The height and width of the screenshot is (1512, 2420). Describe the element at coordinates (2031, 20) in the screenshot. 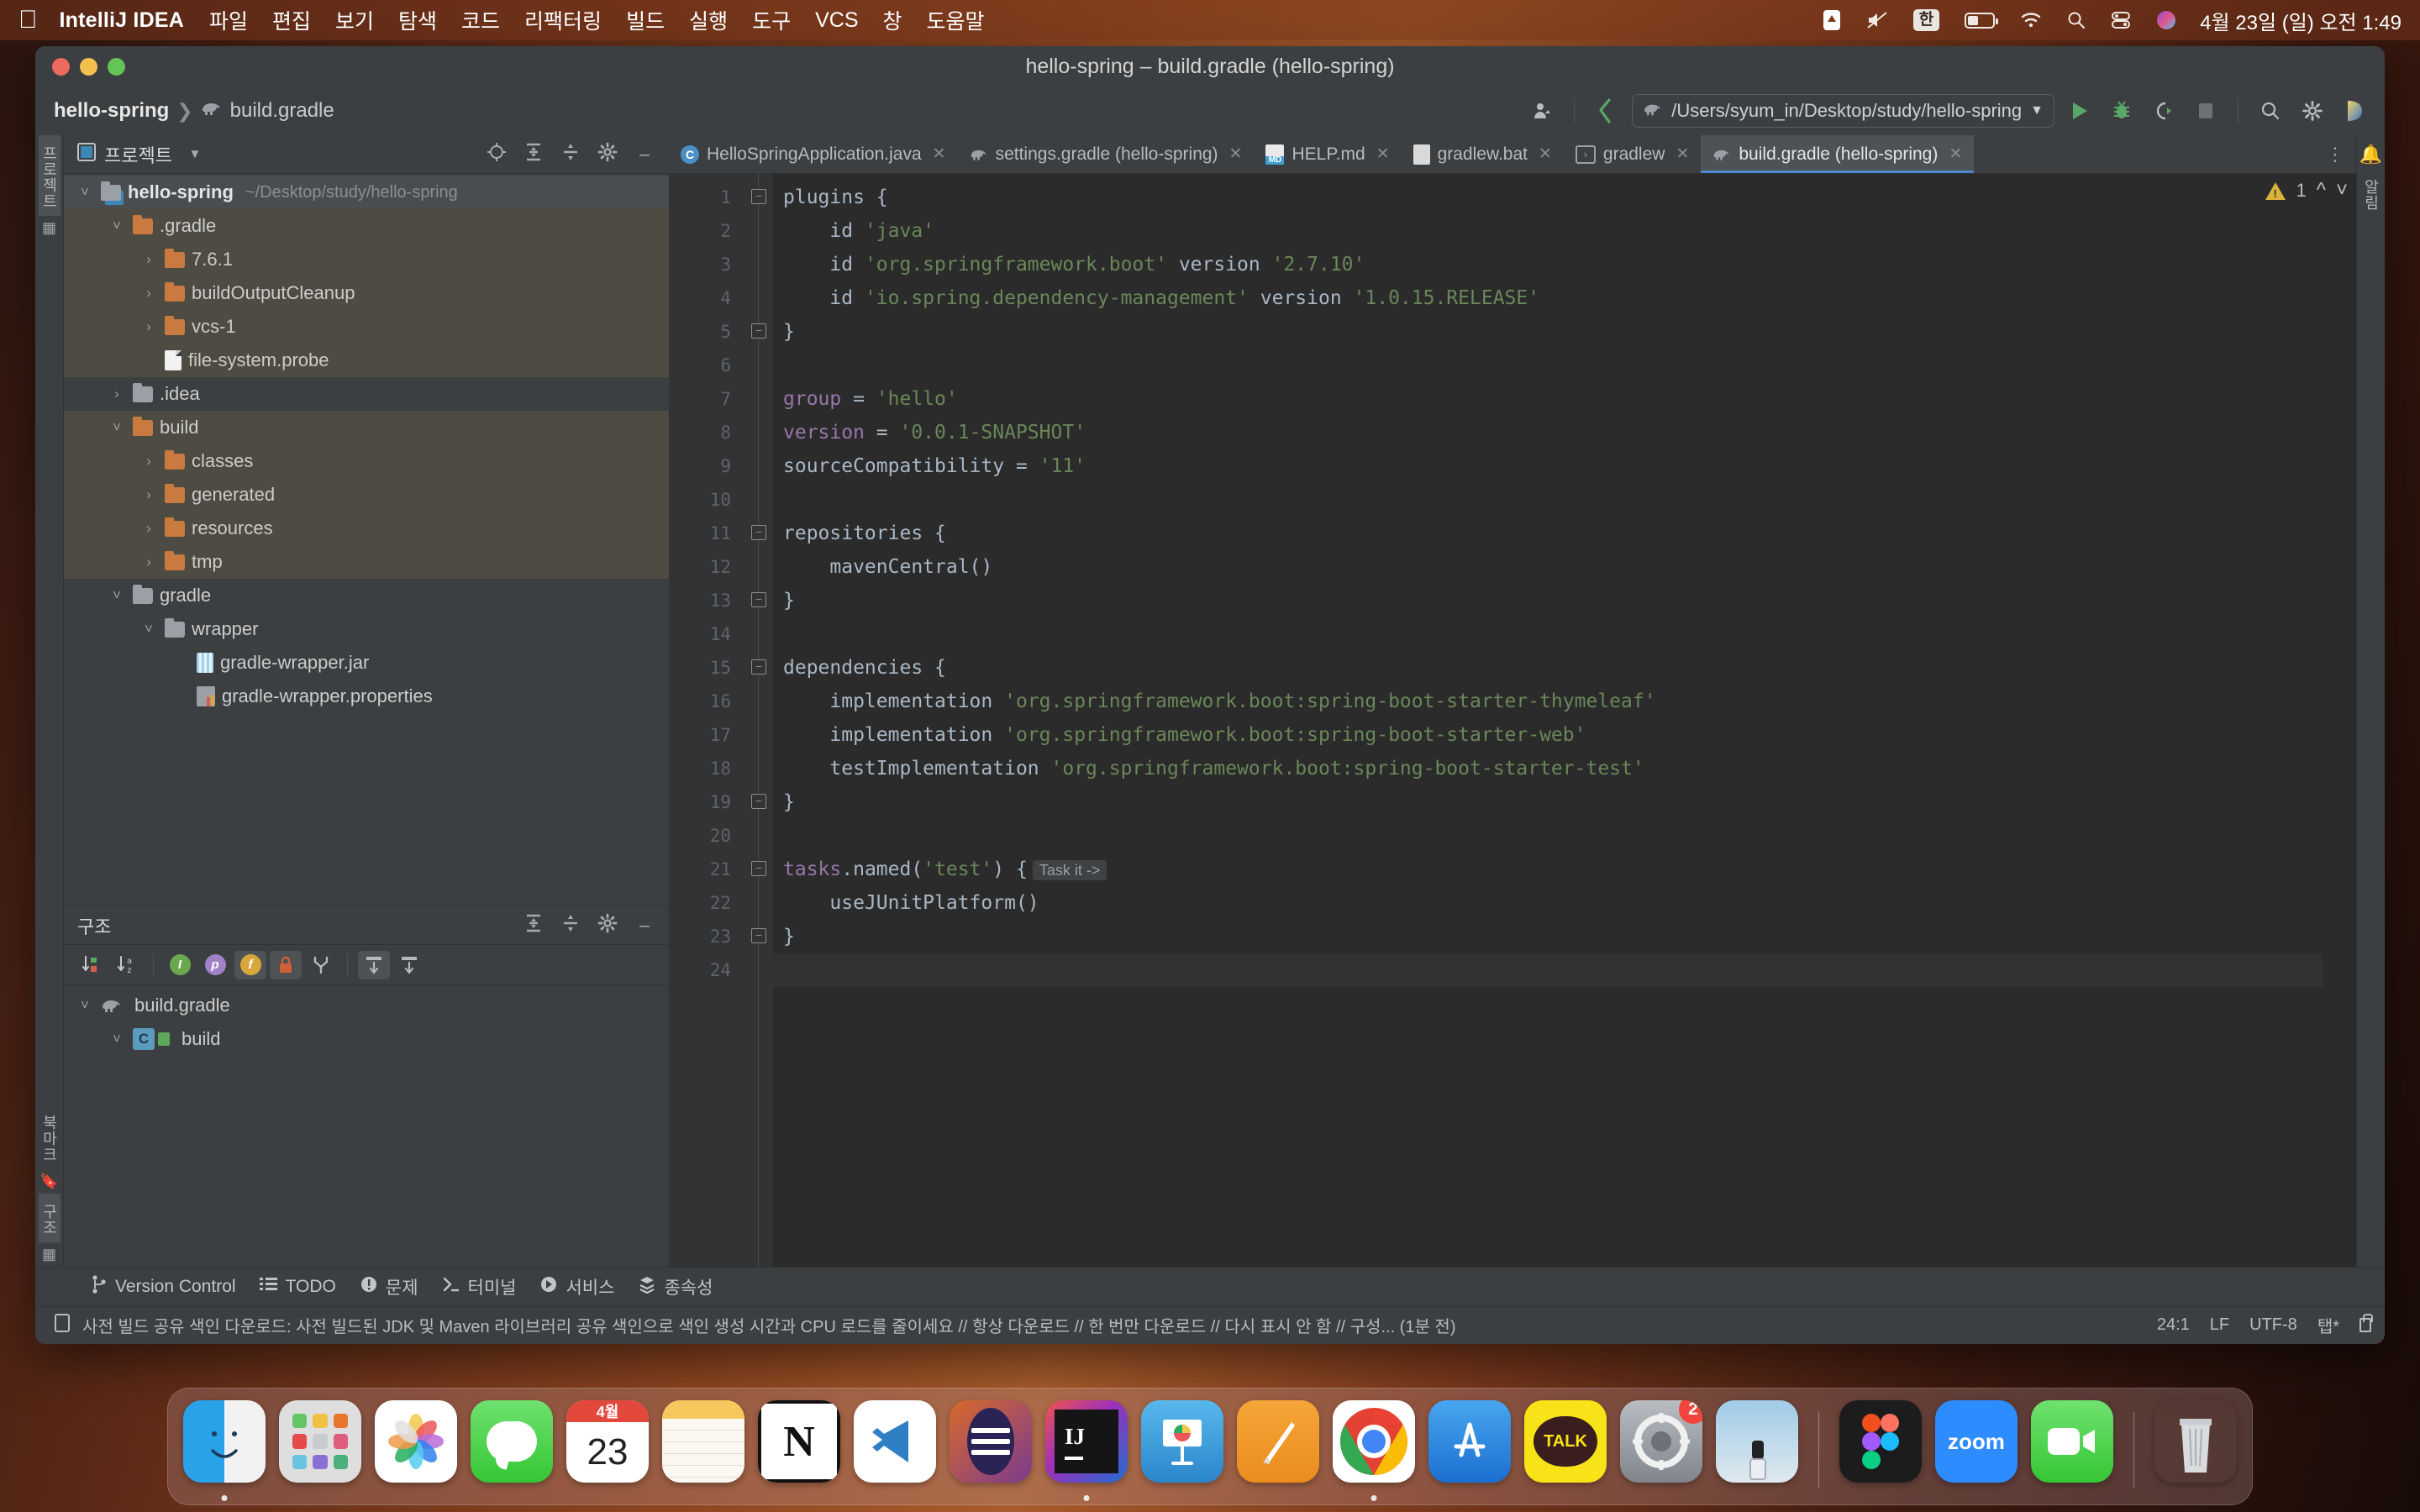

I see `wifi-icon` at that location.